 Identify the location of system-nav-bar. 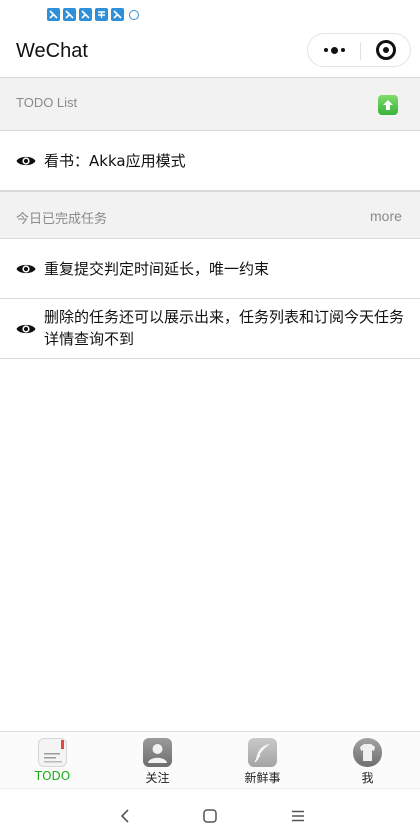
(210, 815).